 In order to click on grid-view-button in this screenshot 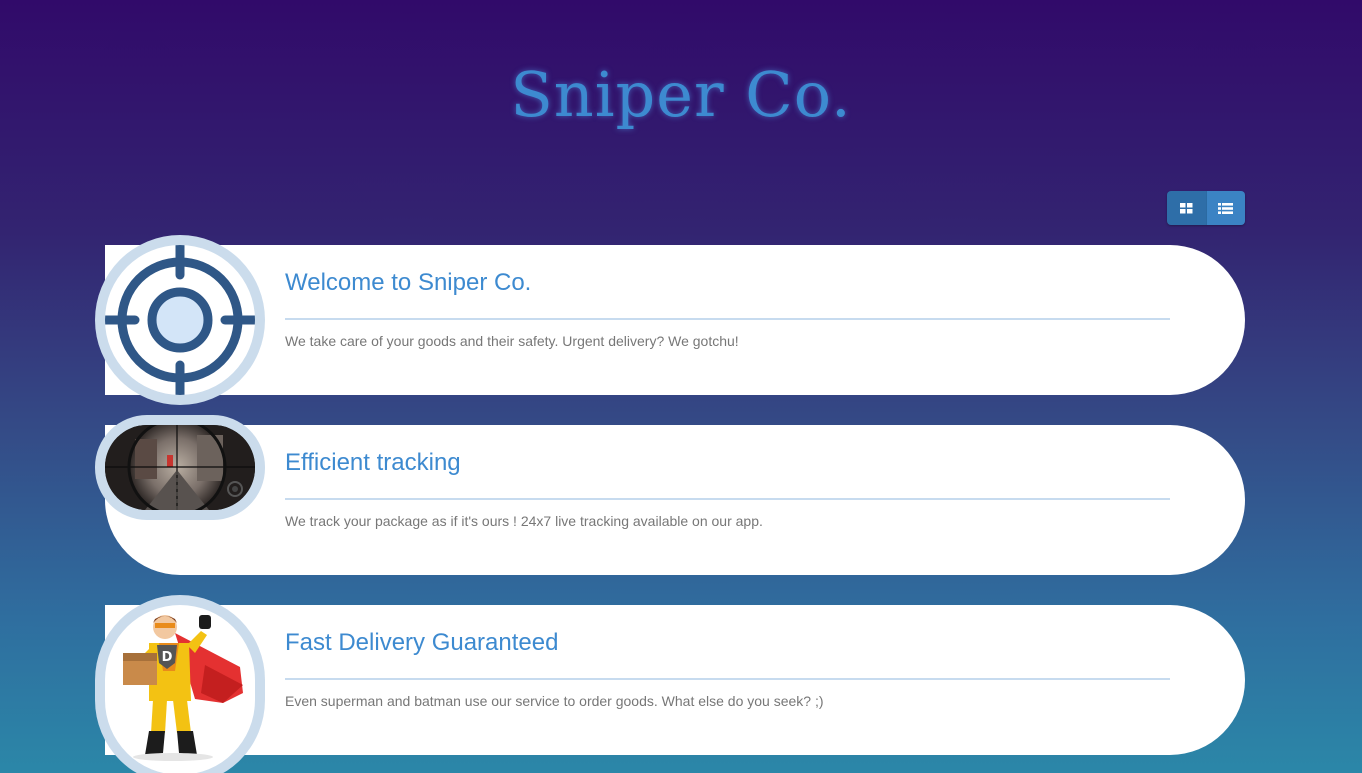, I will do `click(1186, 208)`.